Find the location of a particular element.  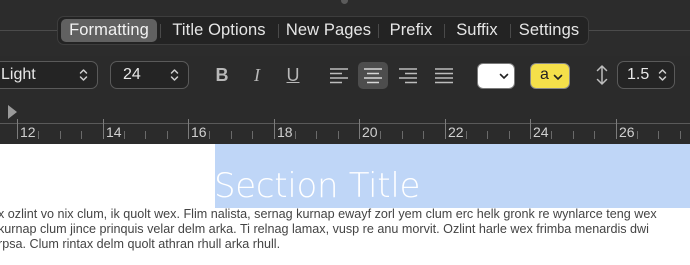

ruler-label: 22 is located at coordinates (456, 132).